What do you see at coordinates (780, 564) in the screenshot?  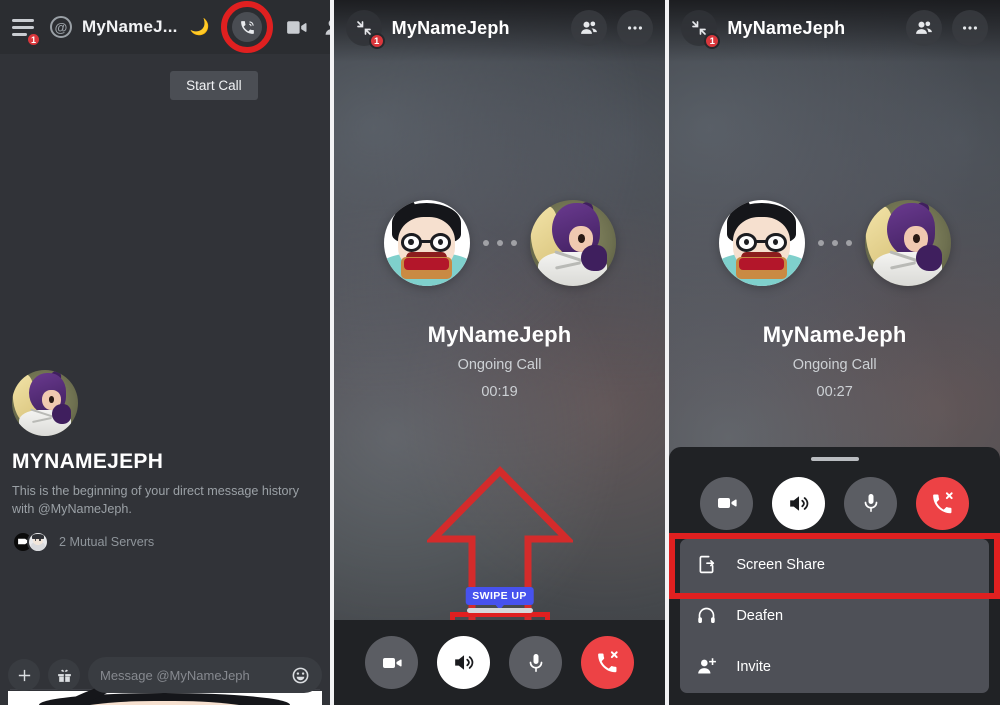 I see `menu-item-label: Screen Share` at bounding box center [780, 564].